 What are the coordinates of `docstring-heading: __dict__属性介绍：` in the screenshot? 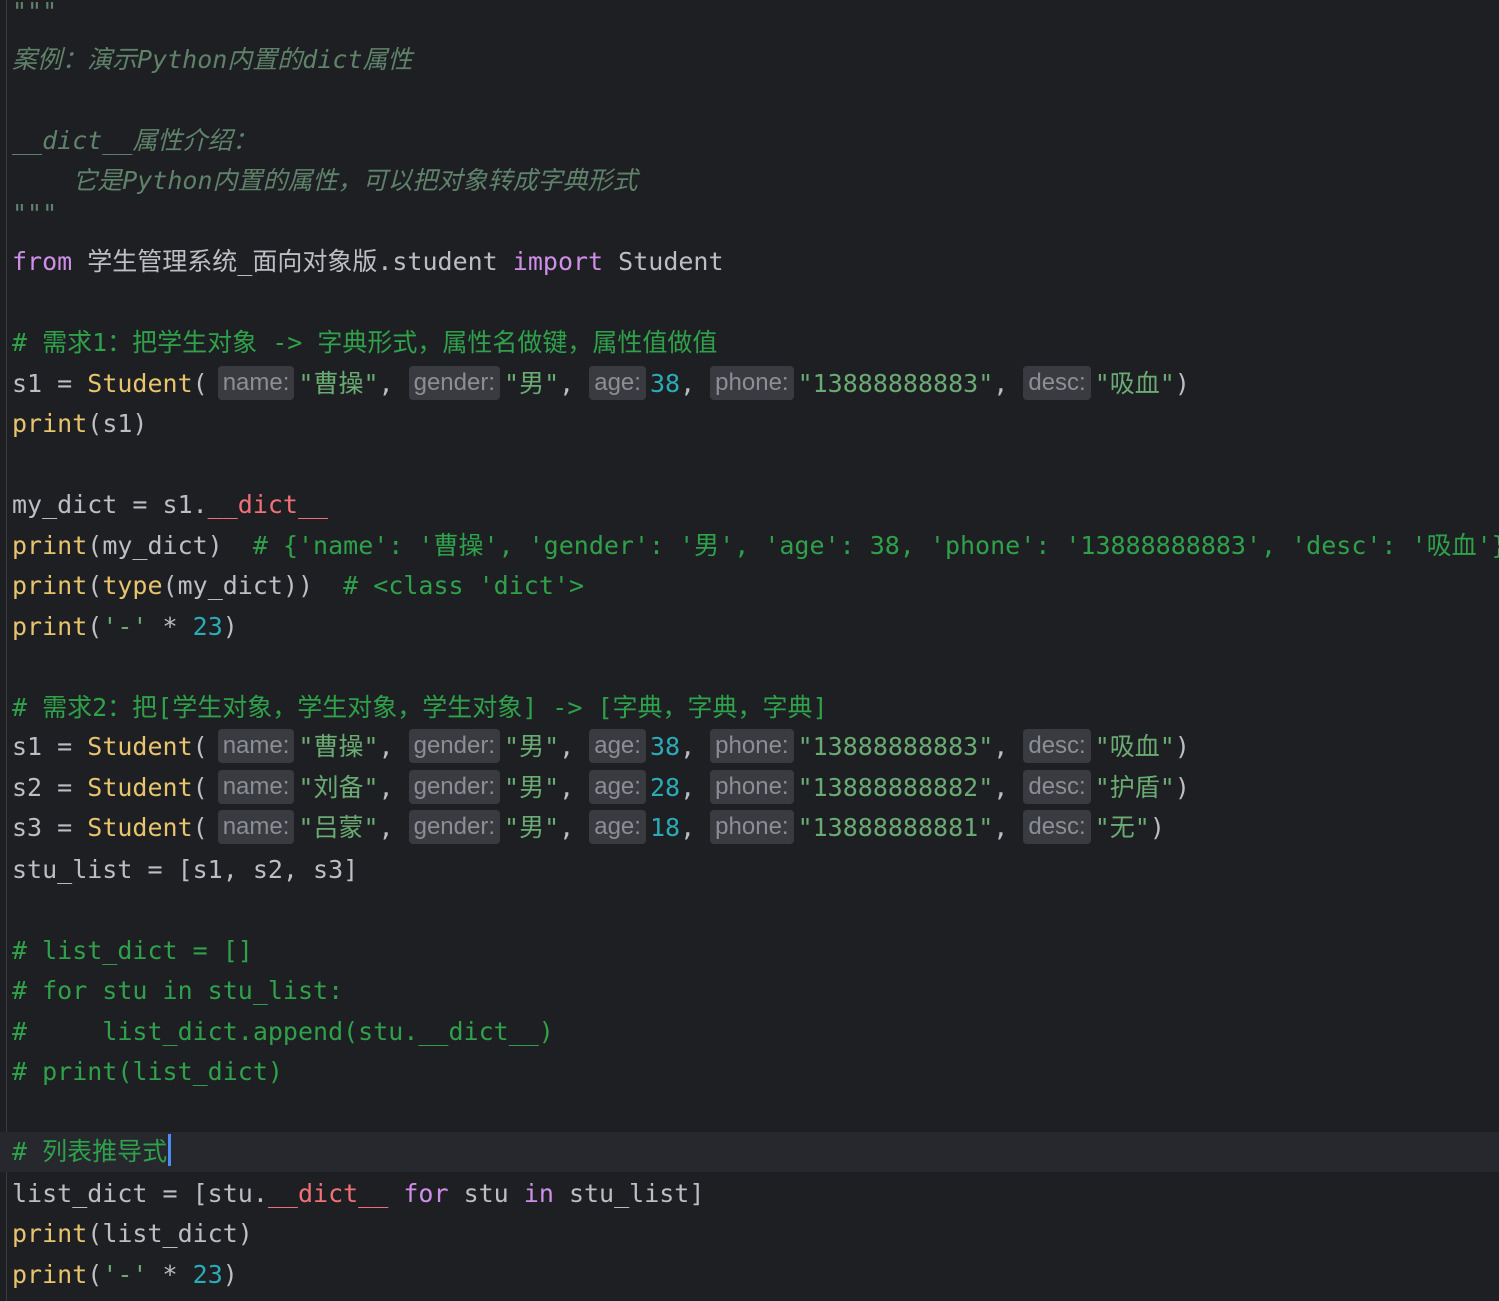 It's located at (135, 140).